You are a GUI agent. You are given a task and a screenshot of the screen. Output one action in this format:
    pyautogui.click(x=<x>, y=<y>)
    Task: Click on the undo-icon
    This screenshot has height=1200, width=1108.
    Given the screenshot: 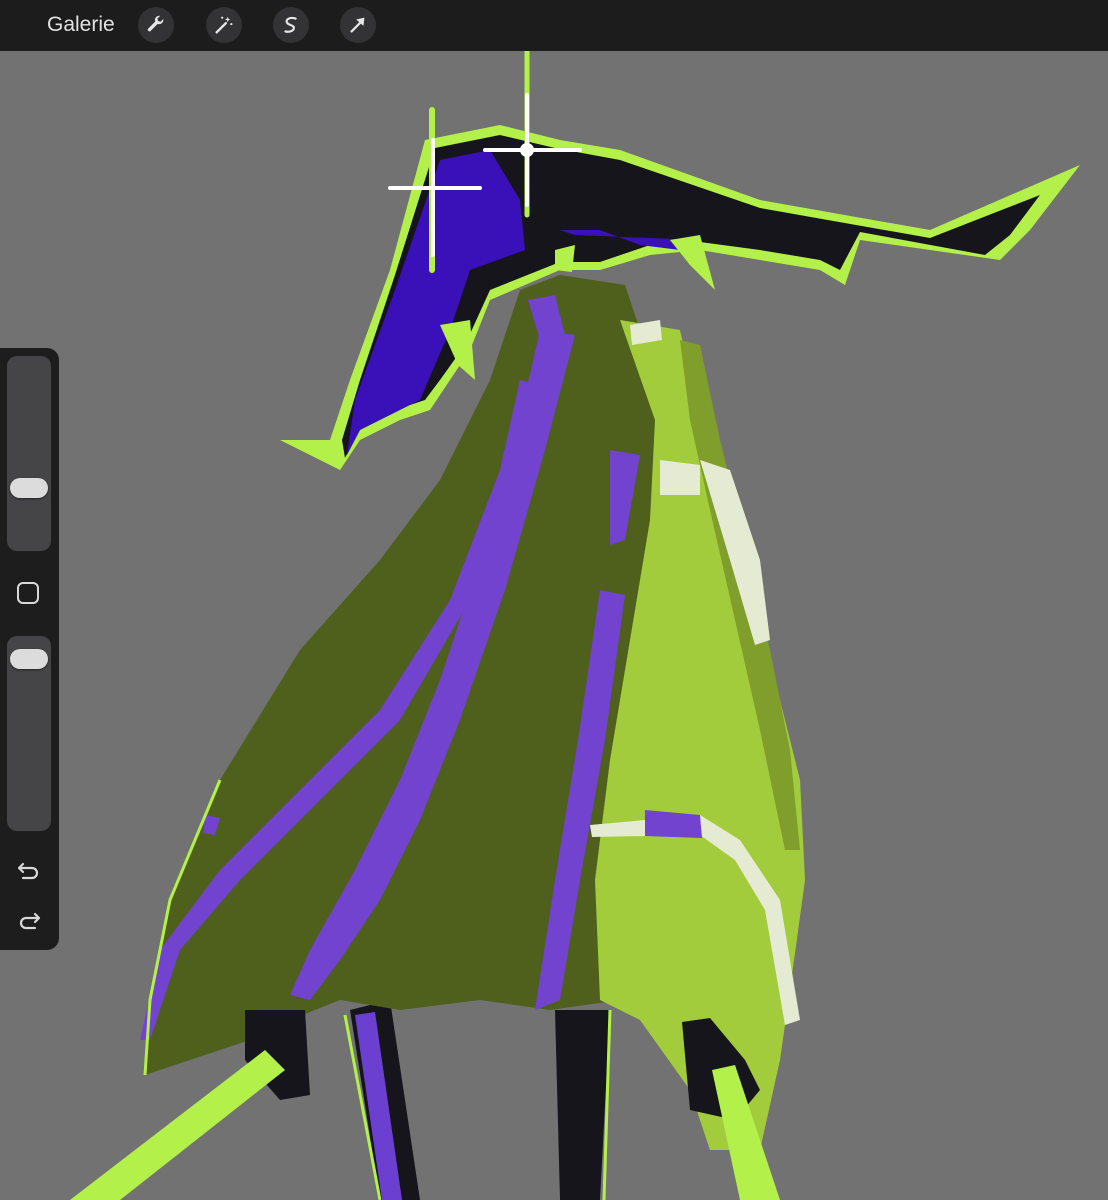 What is the action you would take?
    pyautogui.click(x=28, y=871)
    